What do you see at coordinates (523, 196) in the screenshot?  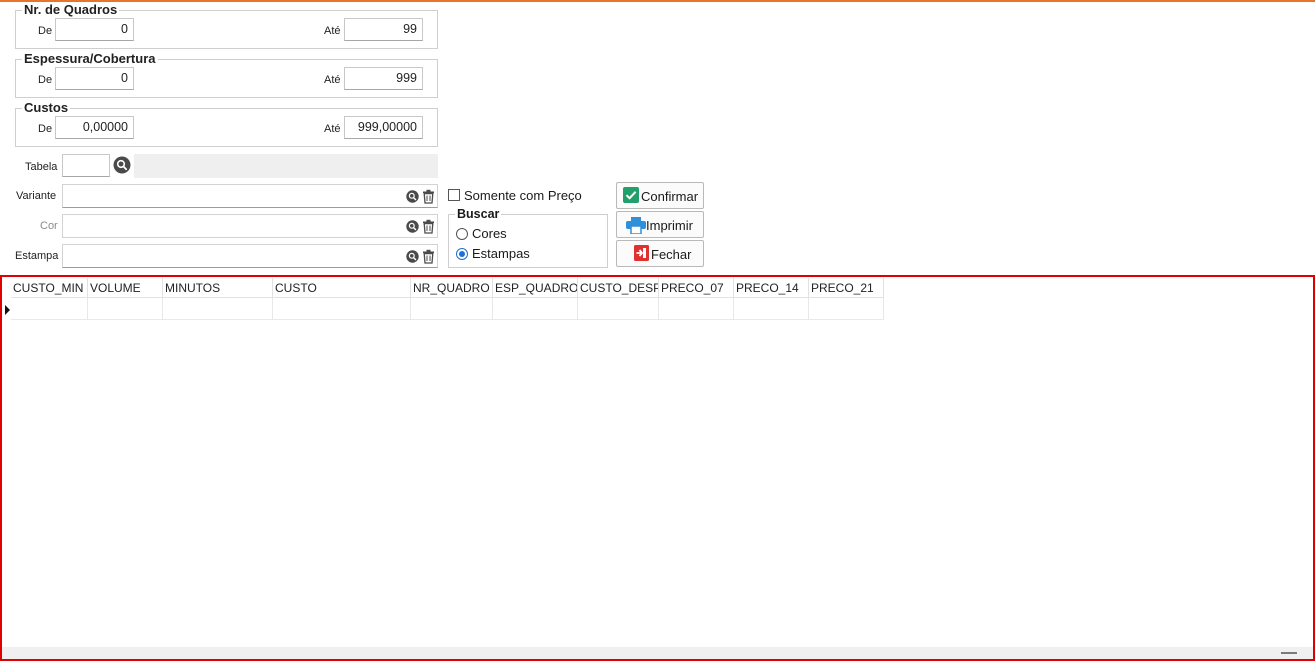 I see `somente-preco-label: Somente com Preço` at bounding box center [523, 196].